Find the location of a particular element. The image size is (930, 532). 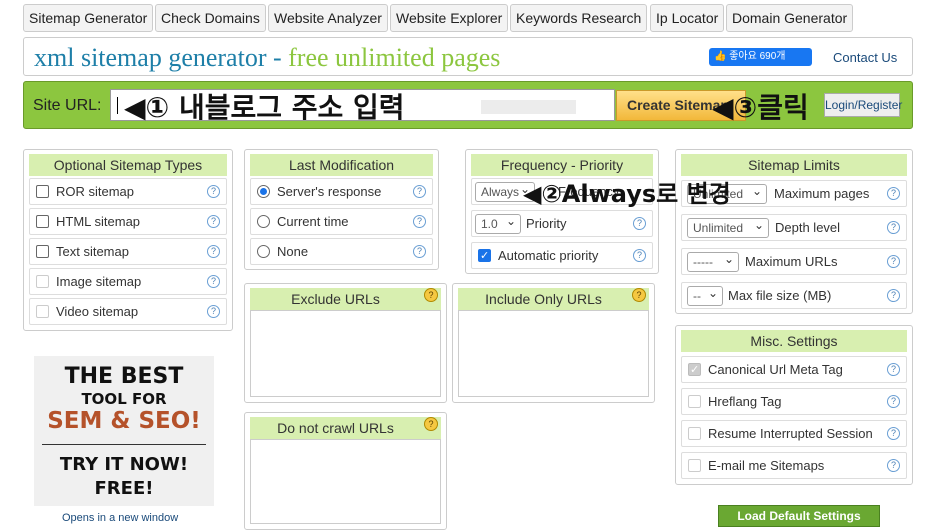

priority-row: 1.0 Priority ? is located at coordinates (562, 223).